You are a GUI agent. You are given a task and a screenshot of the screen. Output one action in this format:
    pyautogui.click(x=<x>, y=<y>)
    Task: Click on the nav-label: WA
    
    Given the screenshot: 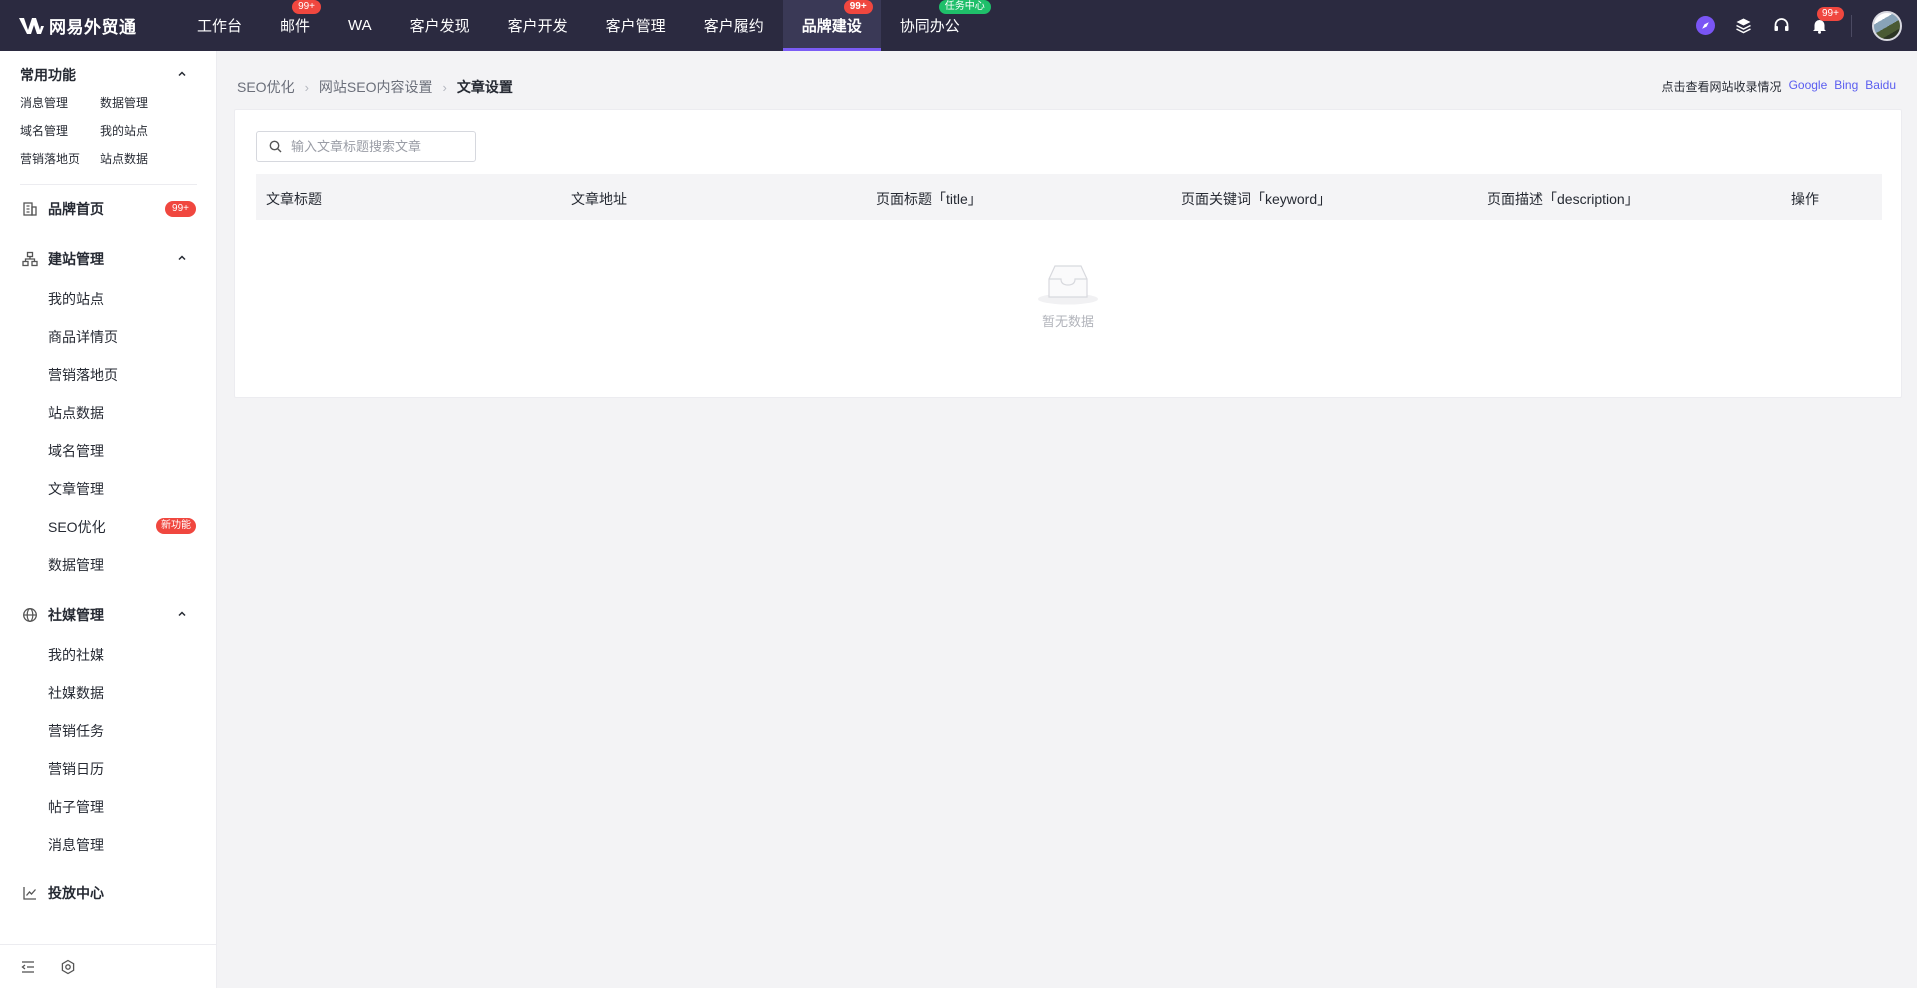 What is the action you would take?
    pyautogui.click(x=360, y=25)
    